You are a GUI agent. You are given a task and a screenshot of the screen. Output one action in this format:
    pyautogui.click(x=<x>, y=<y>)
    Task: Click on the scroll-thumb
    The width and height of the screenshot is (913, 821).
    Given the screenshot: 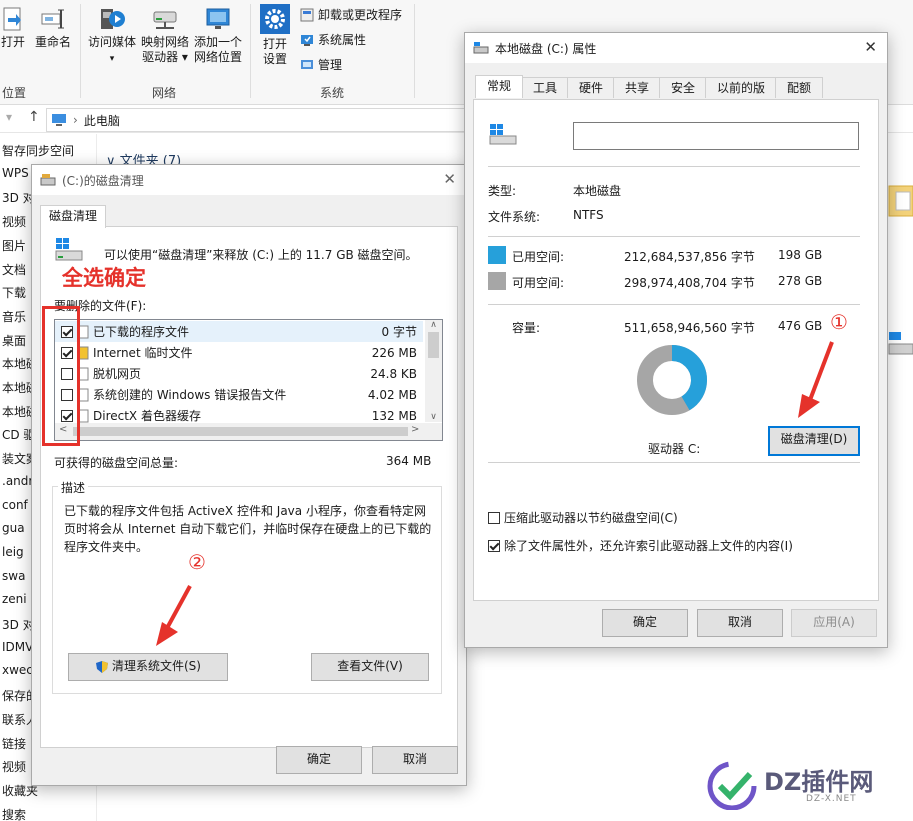 What is the action you would take?
    pyautogui.click(x=433, y=345)
    